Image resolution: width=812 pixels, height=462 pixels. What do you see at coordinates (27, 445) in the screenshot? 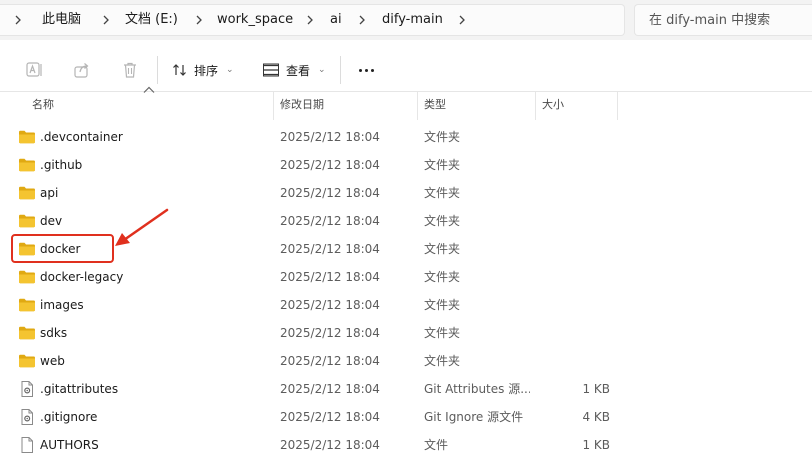
I see `file-icon` at bounding box center [27, 445].